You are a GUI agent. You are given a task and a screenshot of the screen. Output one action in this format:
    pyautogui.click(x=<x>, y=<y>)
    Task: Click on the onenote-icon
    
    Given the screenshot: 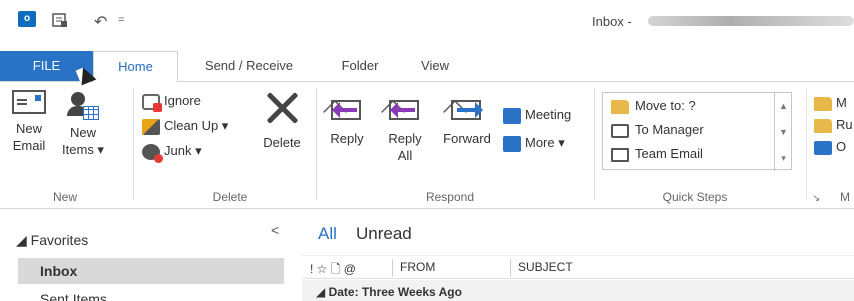 What is the action you would take?
    pyautogui.click(x=823, y=147)
    